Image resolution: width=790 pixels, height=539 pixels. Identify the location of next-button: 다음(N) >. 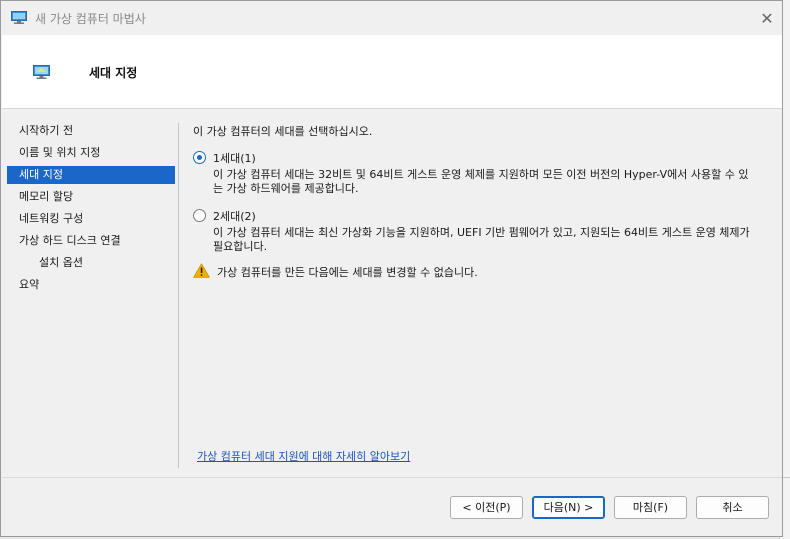
(568, 507).